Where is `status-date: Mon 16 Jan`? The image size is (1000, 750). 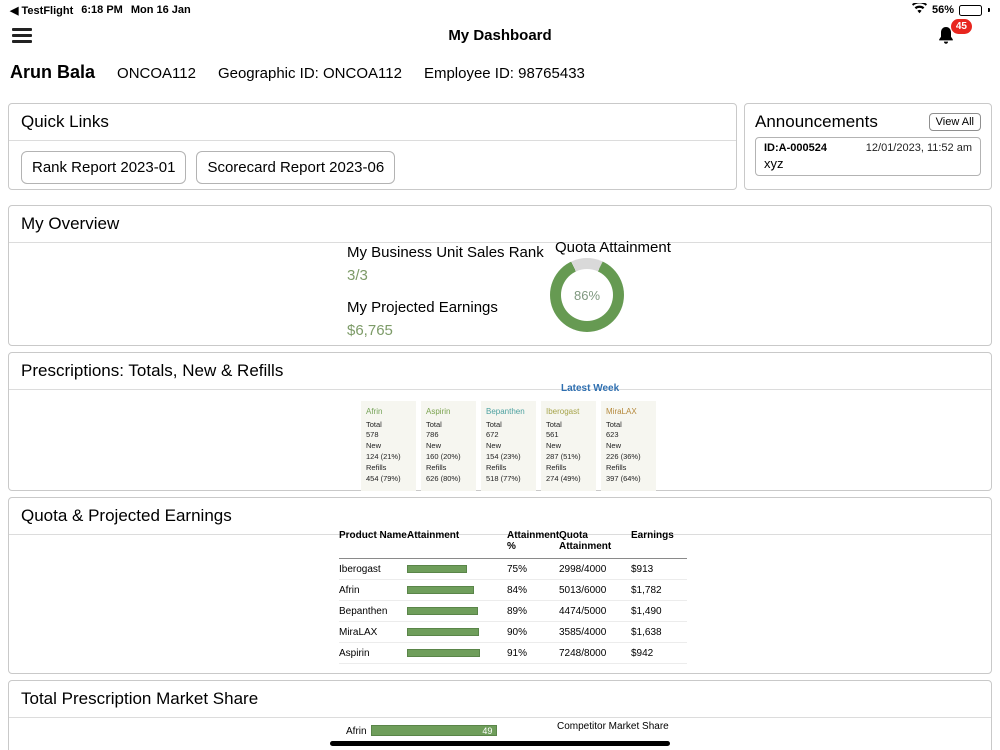
status-date: Mon 16 Jan is located at coordinates (160, 10).